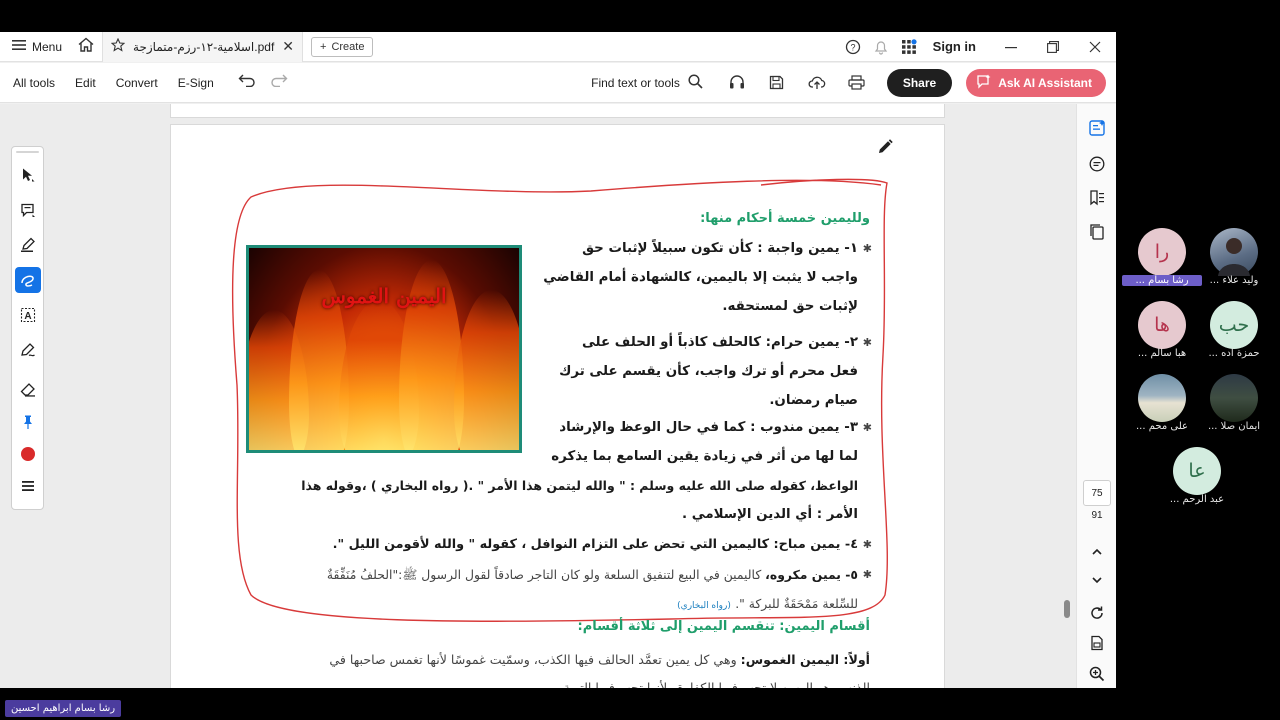 The height and width of the screenshot is (720, 1280). What do you see at coordinates (348, 46) in the screenshot?
I see `create-label: Create` at bounding box center [348, 46].